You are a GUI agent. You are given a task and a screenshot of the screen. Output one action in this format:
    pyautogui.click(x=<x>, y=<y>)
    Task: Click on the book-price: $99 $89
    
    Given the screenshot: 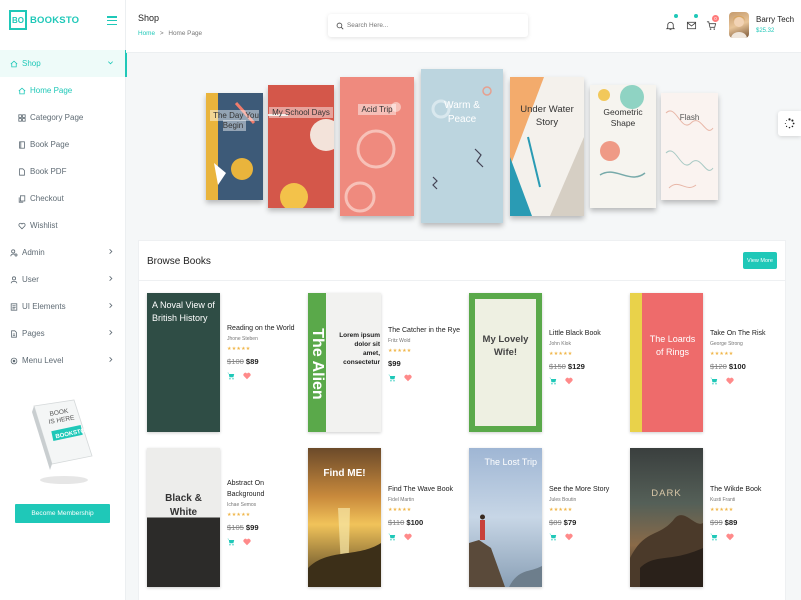 What is the action you would take?
    pyautogui.click(x=746, y=522)
    